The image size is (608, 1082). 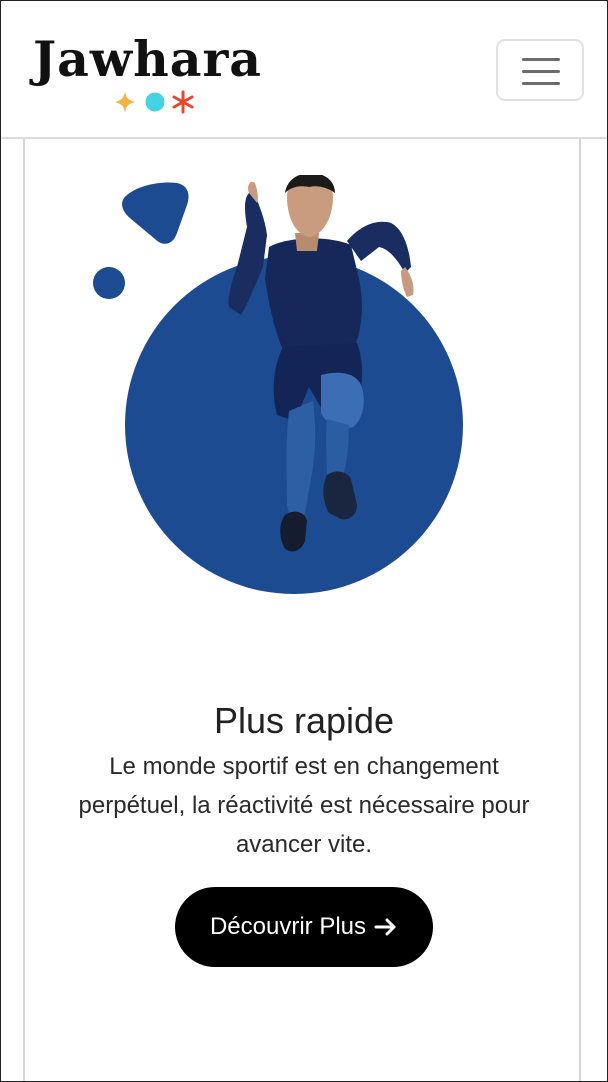 I want to click on asterisk-icon, so click(x=183, y=102).